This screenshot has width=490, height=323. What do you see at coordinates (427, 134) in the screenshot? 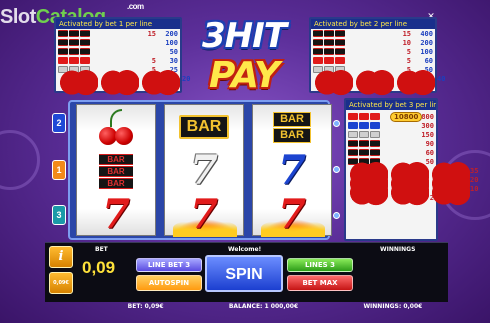
I see `payout-value: 150` at bounding box center [427, 134].